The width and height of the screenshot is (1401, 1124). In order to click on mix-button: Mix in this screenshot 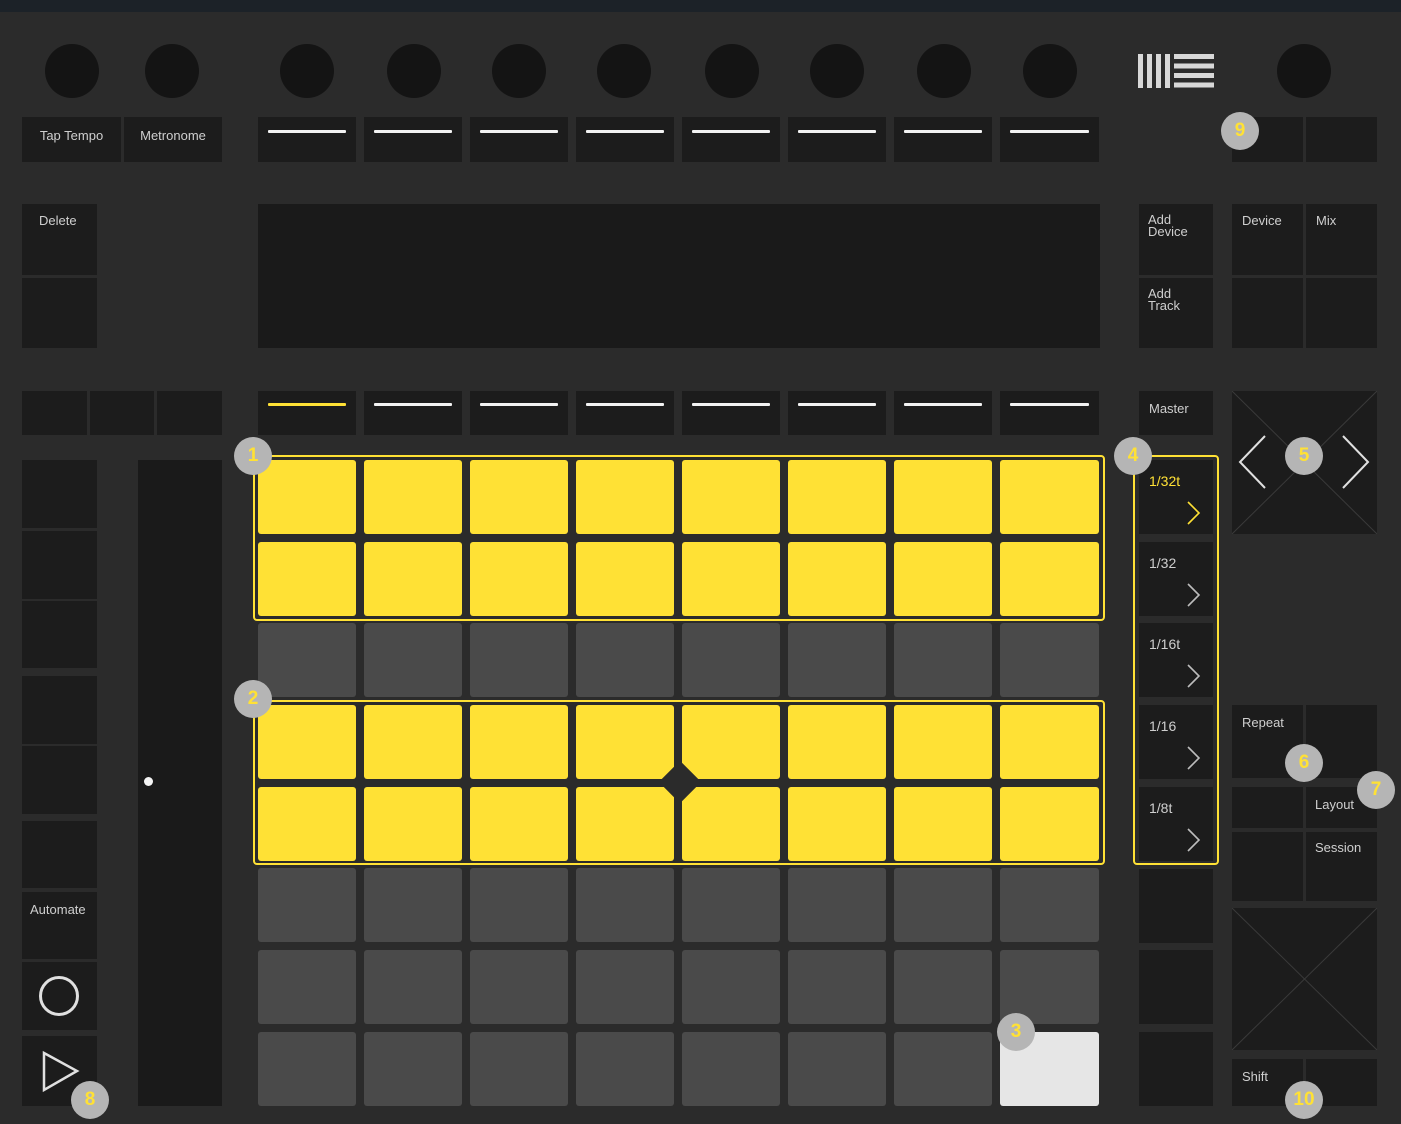, I will do `click(1341, 239)`.